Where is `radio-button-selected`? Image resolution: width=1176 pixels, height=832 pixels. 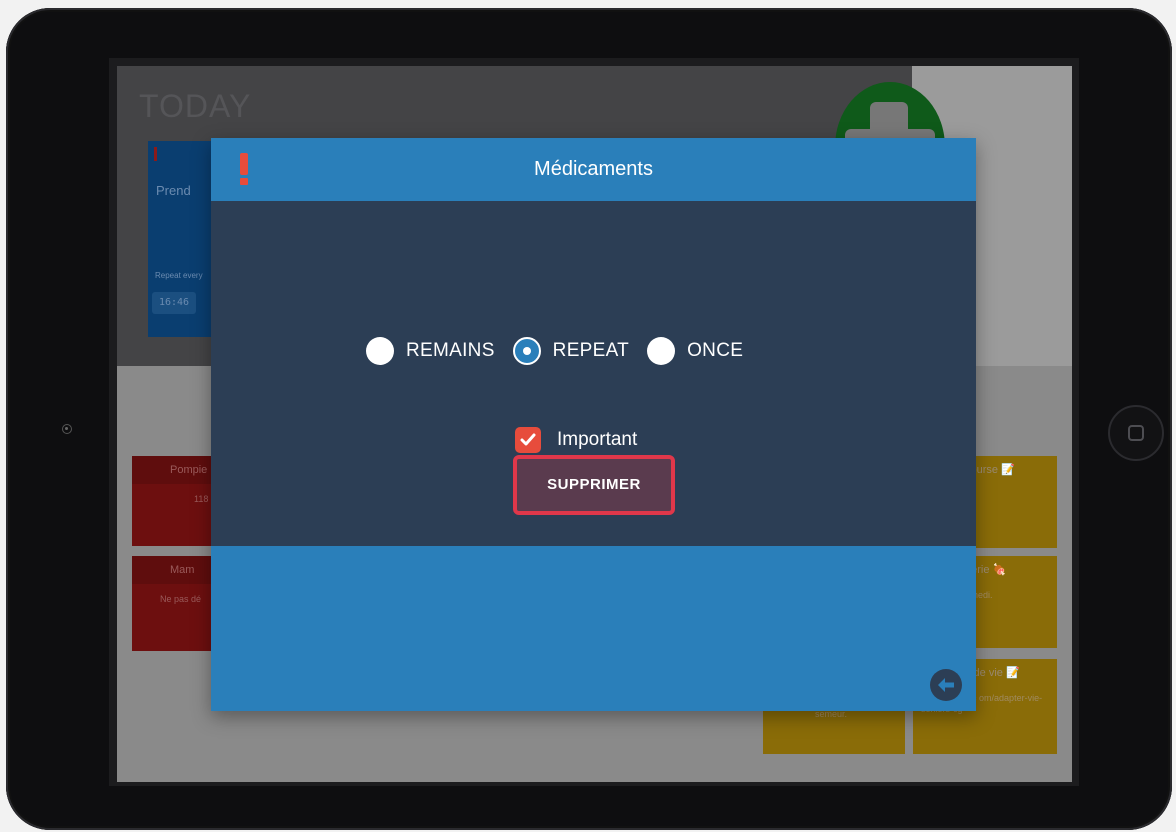
radio-button-selected is located at coordinates (526, 351).